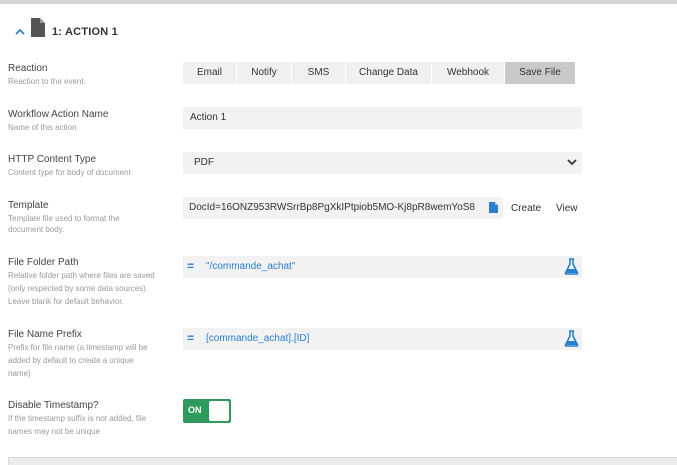 This screenshot has width=677, height=465. Describe the element at coordinates (69, 172) in the screenshot. I see `http-content-type-hint: Content type for body of document` at that location.